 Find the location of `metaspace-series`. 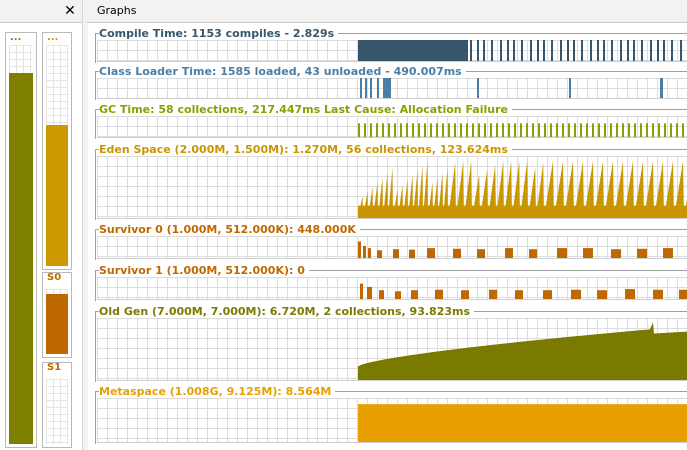

metaspace-series is located at coordinates (522, 423).